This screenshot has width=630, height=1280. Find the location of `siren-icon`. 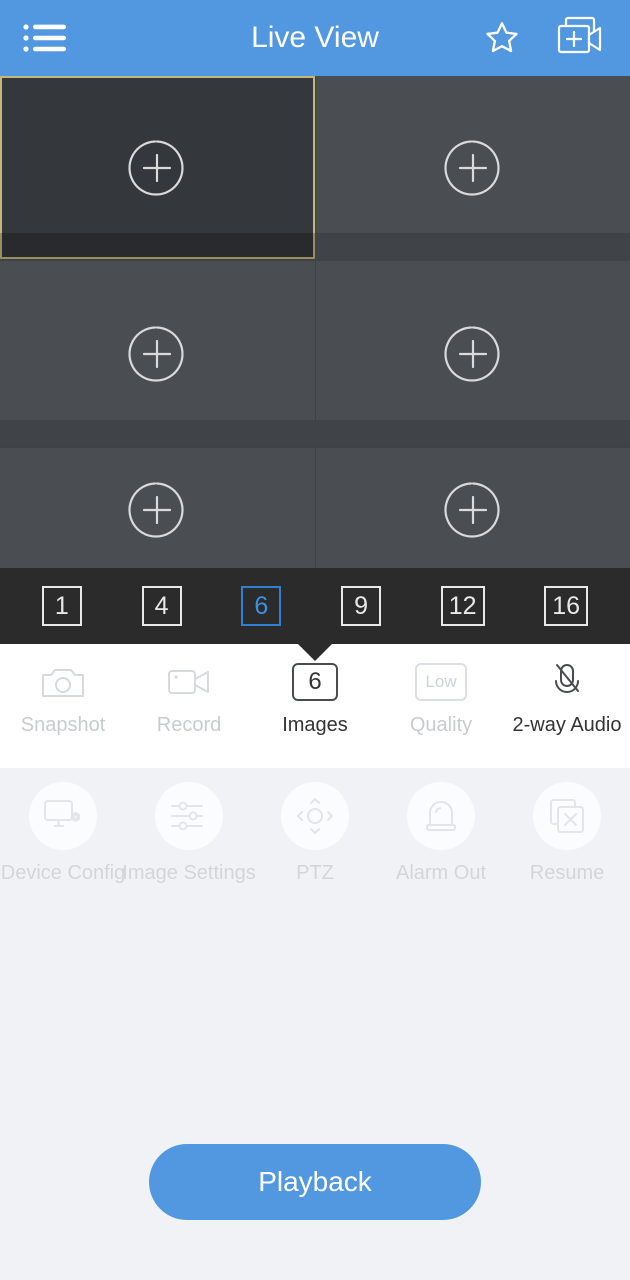

siren-icon is located at coordinates (441, 816).